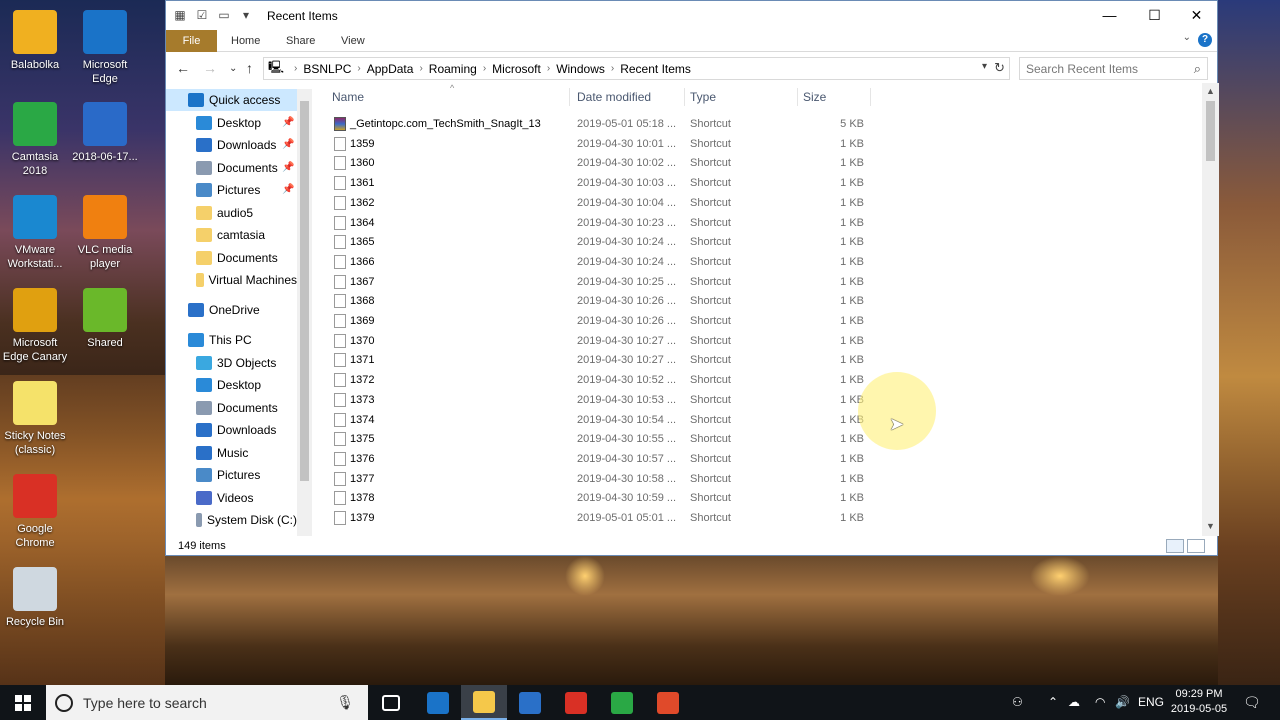  I want to click on chevron-down-icon: ⌄, so click(1187, 37).